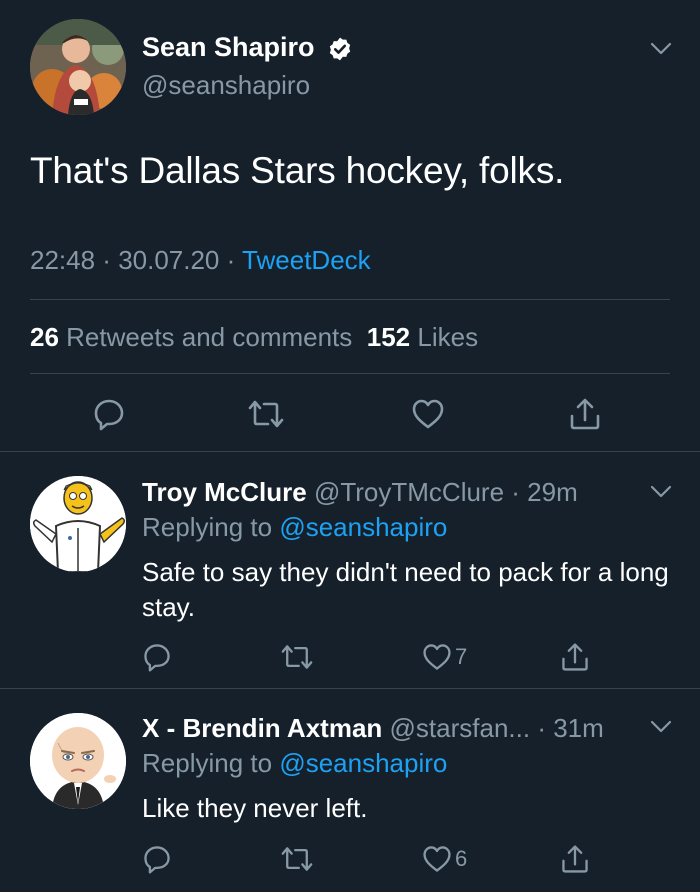 This screenshot has width=700, height=892. Describe the element at coordinates (226, 85) in the screenshot. I see `author-handle: @seanshapiro` at that location.